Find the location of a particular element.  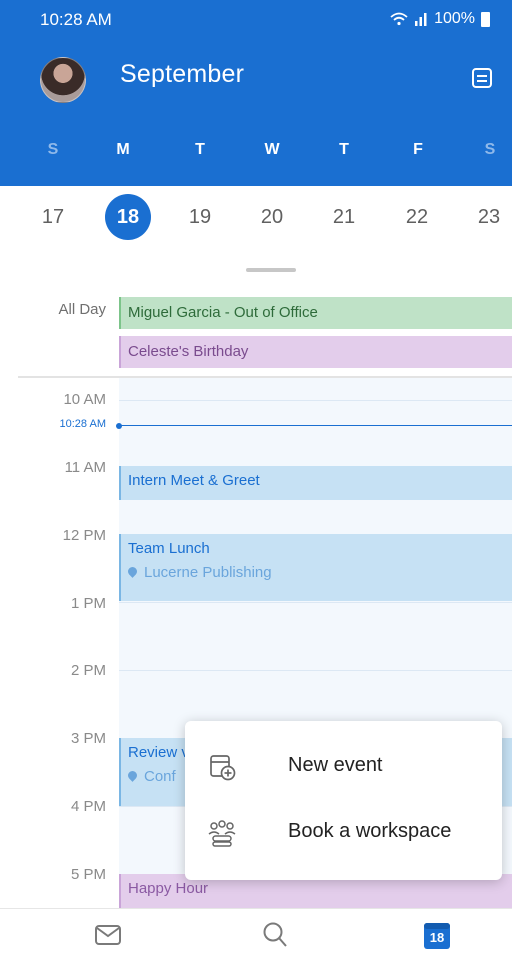

new-event-label: New event is located at coordinates (335, 765).